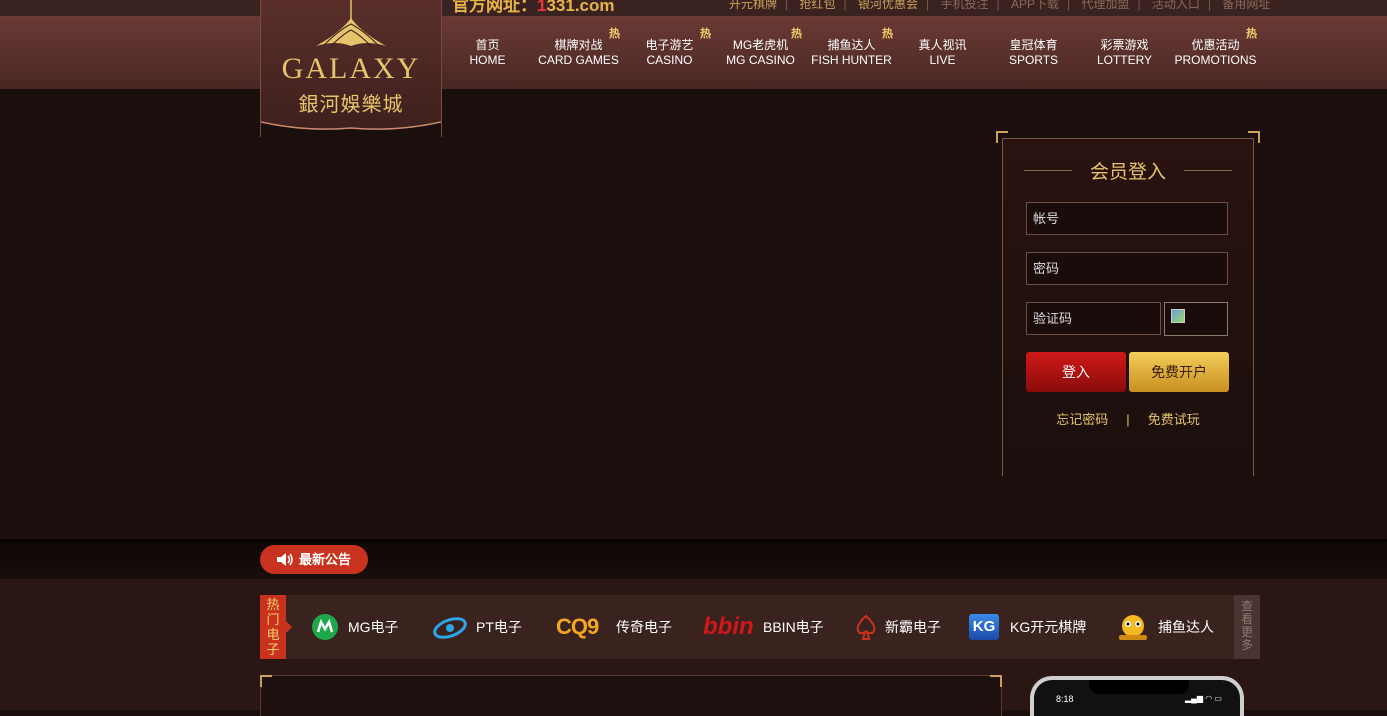  What do you see at coordinates (984, 627) in the screenshot?
I see `kg-logo-icon: KG` at bounding box center [984, 627].